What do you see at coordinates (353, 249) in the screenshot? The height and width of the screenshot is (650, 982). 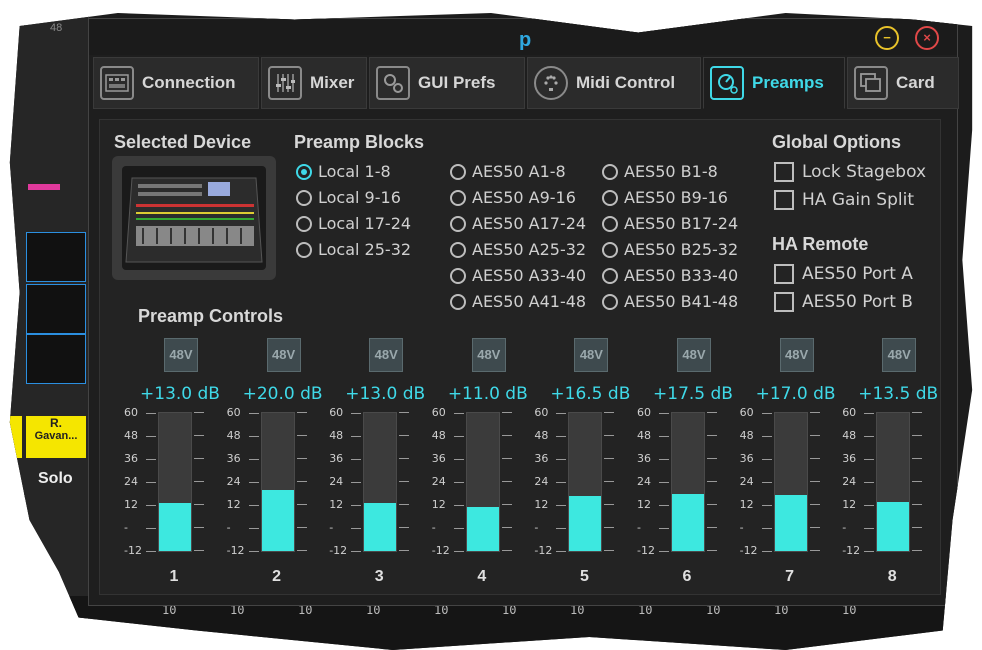 I see `radio-local-25-32: Local 25-32` at bounding box center [353, 249].